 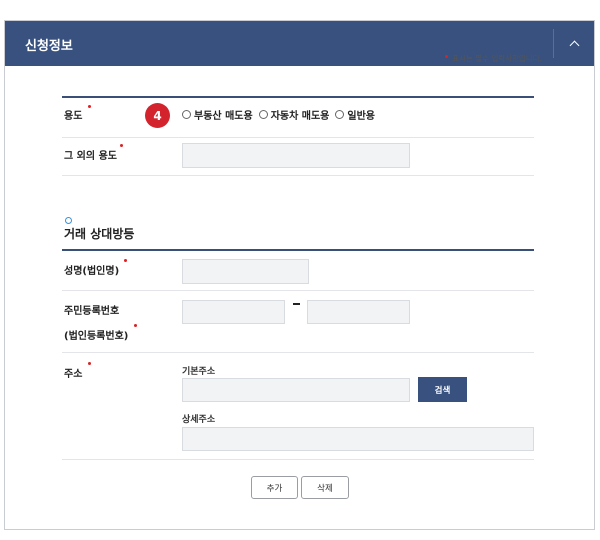 What do you see at coordinates (296, 304) in the screenshot?
I see `id-separator` at bounding box center [296, 304].